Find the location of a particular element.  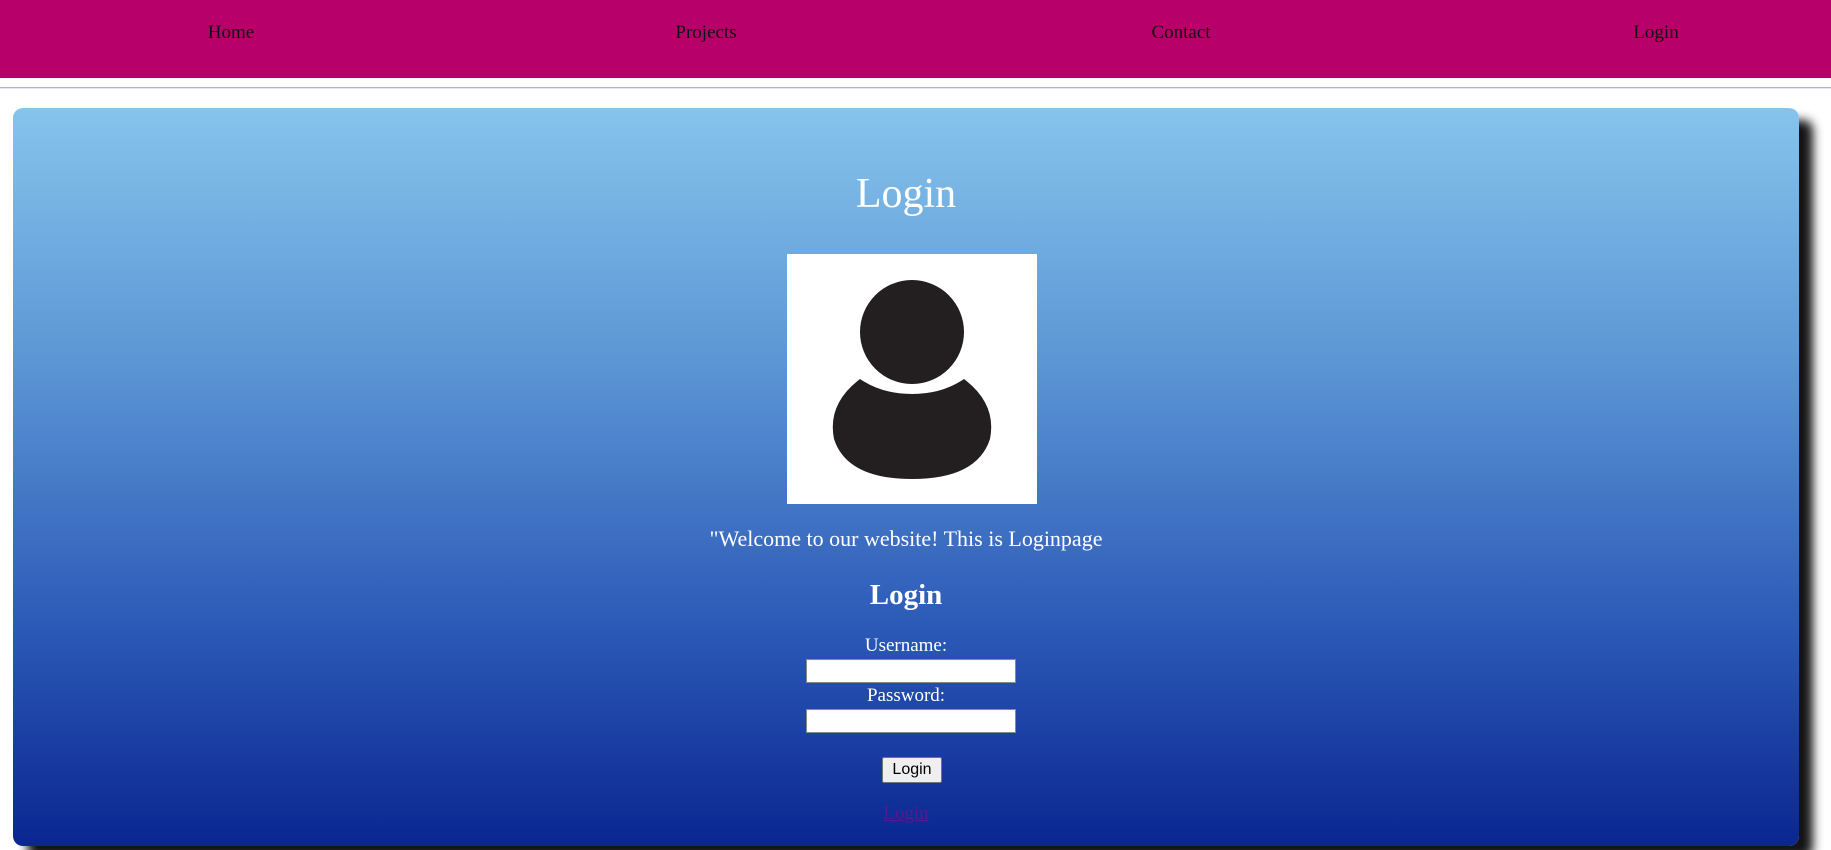

footer-link-container: Login is located at coordinates (906, 814).